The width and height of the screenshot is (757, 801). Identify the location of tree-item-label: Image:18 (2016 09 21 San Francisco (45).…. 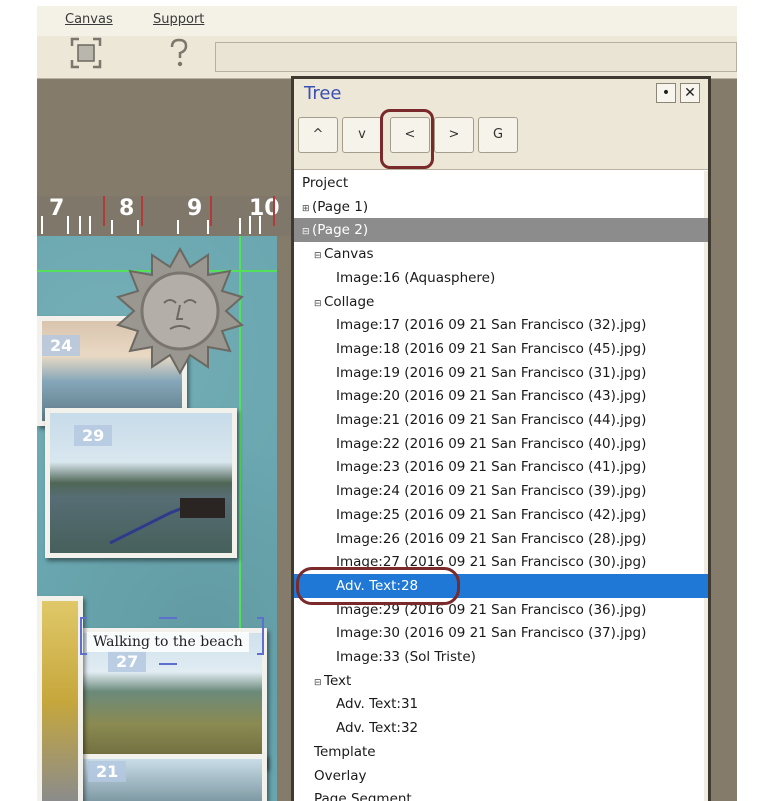
(491, 348).